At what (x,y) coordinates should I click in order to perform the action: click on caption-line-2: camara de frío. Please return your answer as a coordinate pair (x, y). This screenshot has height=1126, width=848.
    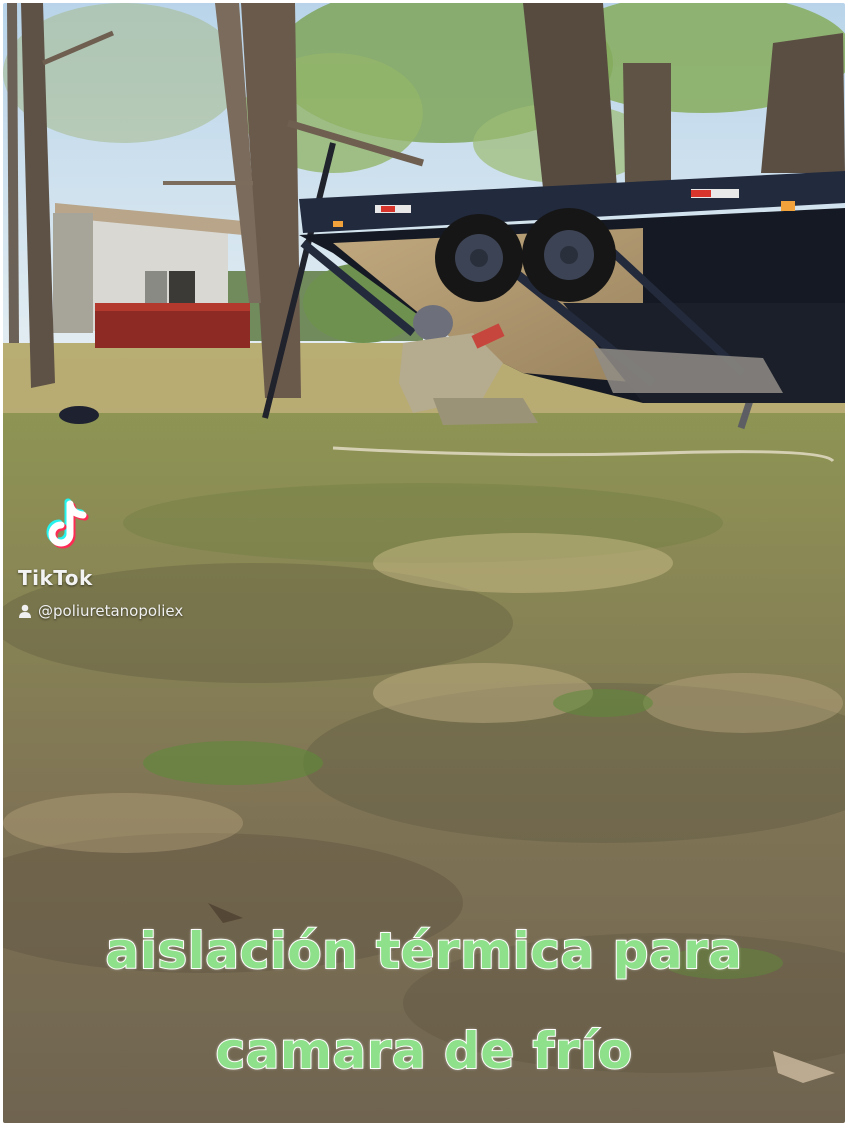
    Looking at the image, I should click on (423, 1051).